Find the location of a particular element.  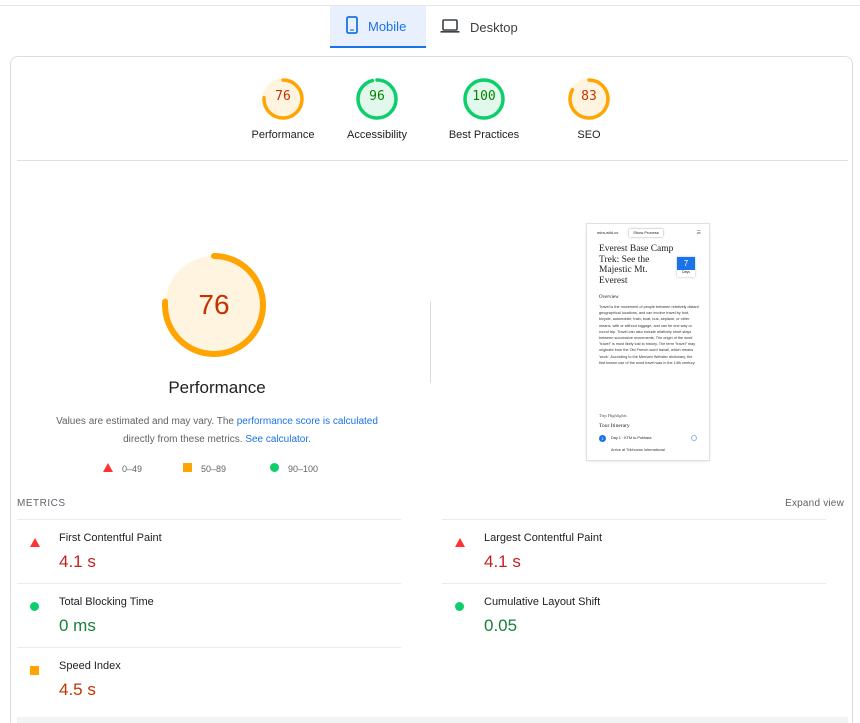

score-legend: 0–49 50–89 90–100 is located at coordinates (223, 470).